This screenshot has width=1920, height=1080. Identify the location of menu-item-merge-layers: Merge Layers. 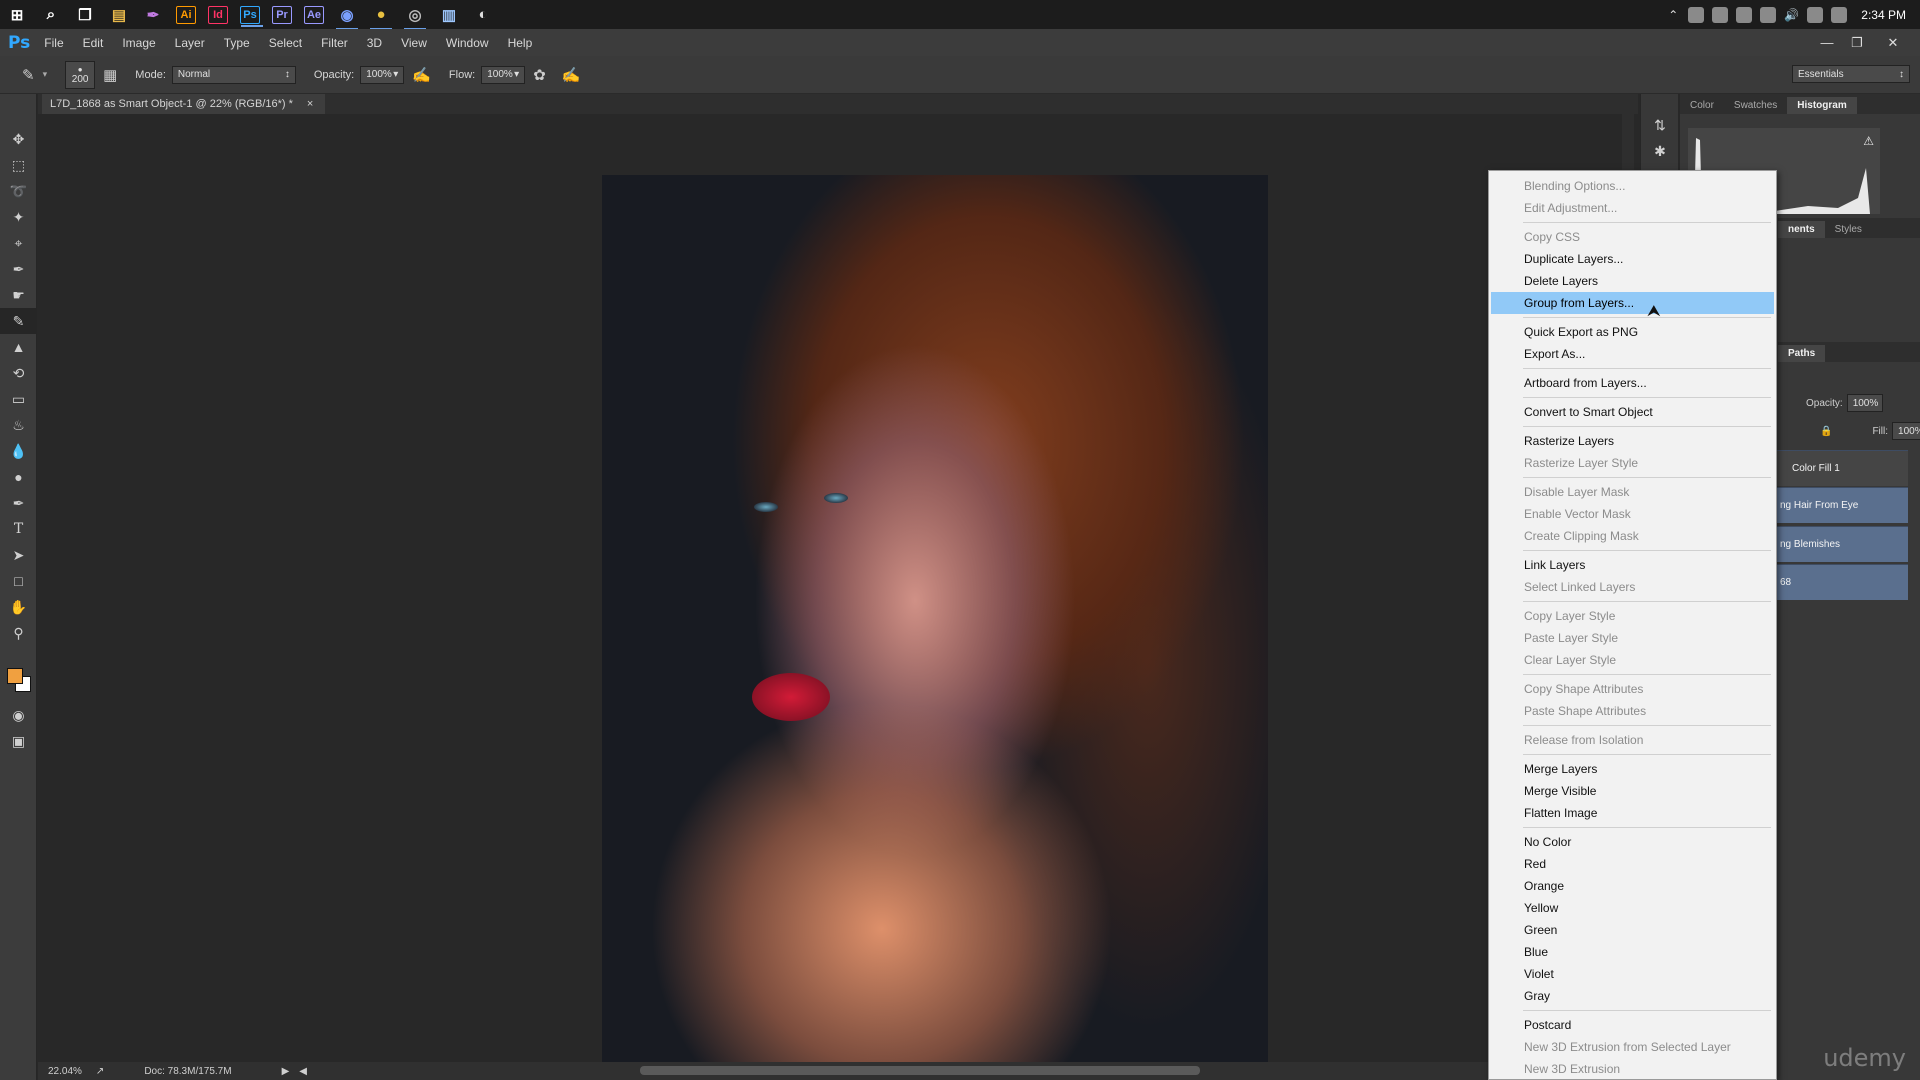
(1632, 769).